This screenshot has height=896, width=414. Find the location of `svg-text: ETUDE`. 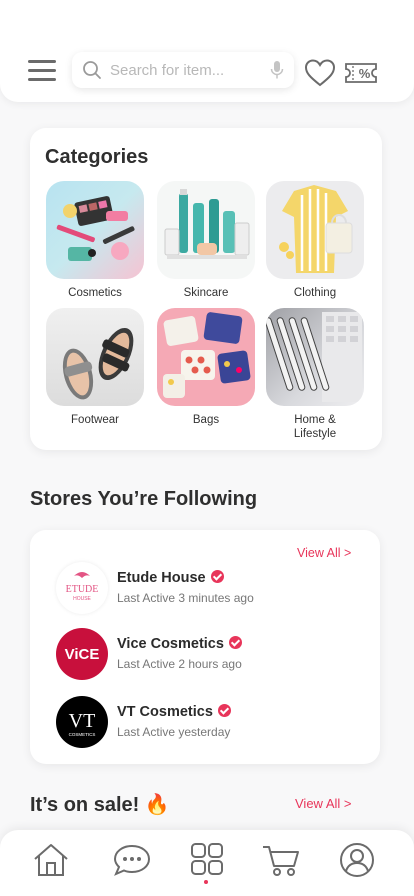

svg-text: ETUDE is located at coordinates (82, 589).